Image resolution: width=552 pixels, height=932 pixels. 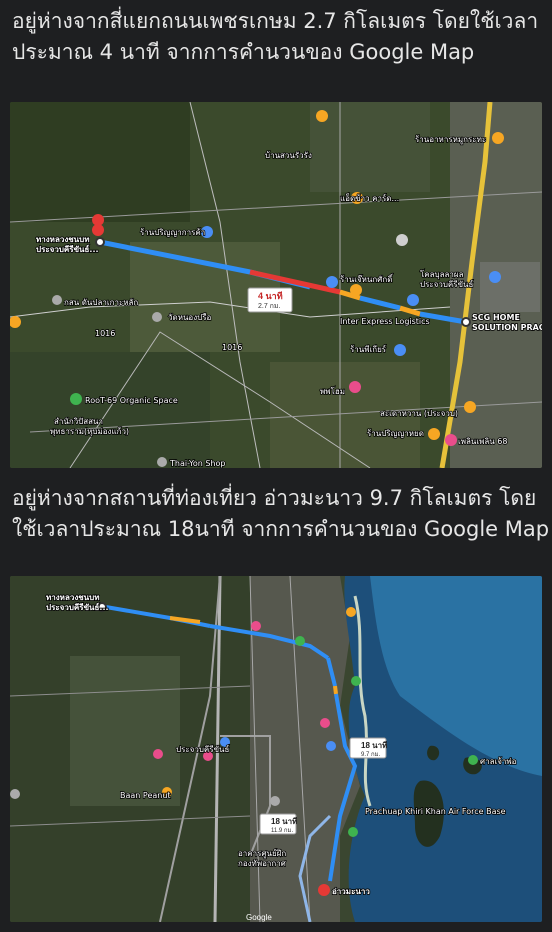 I want to click on place-label: พพโฮม, so click(x=332, y=391).